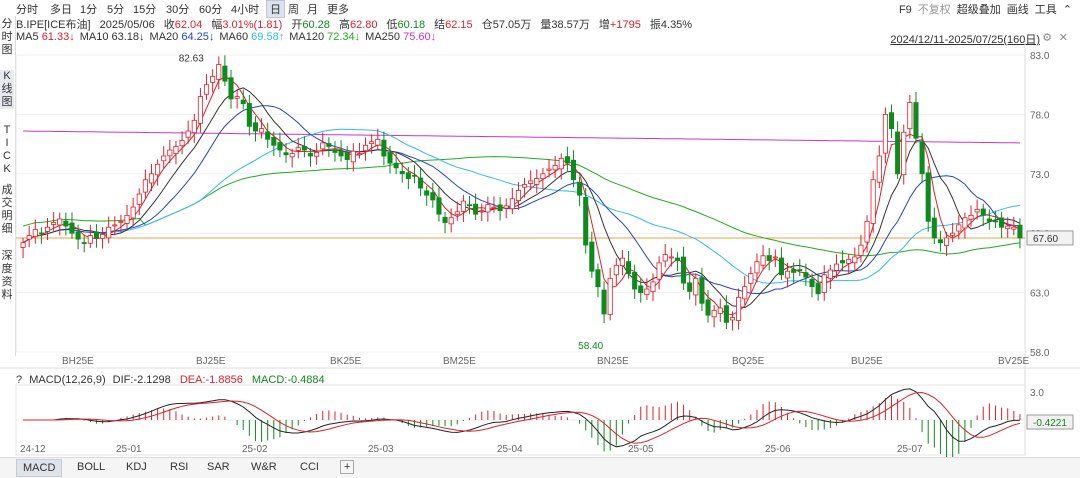  Describe the element at coordinates (224, 380) in the screenshot. I see `dea-value: -1.8856` at that location.